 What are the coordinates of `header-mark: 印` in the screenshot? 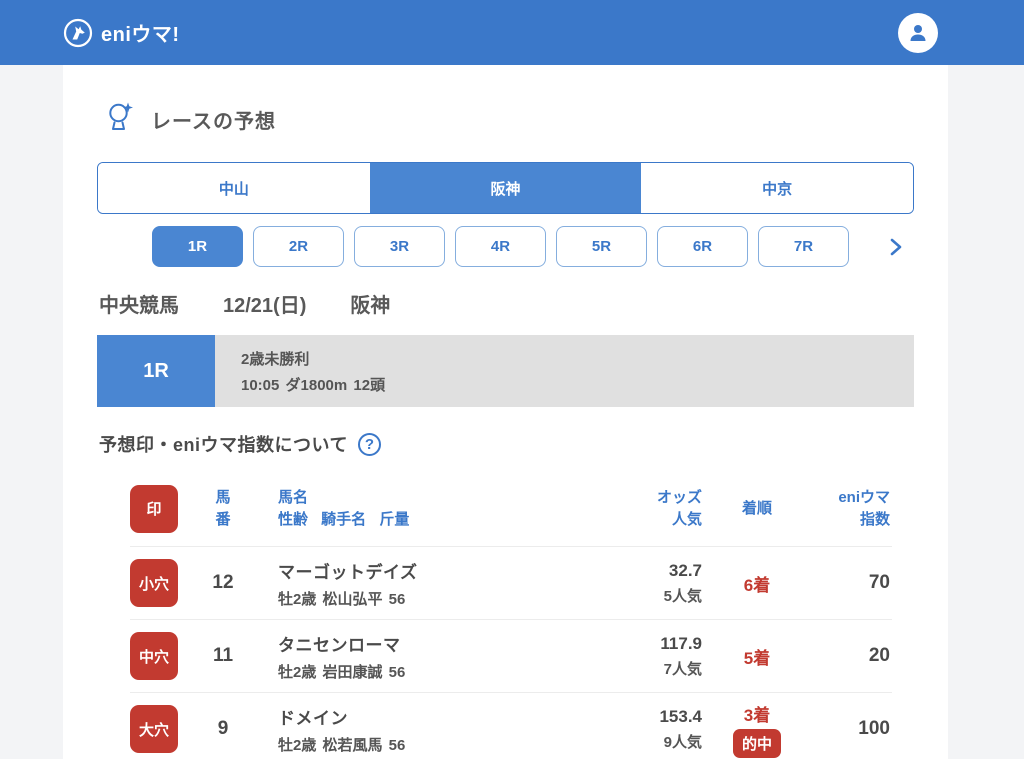 It's located at (154, 508).